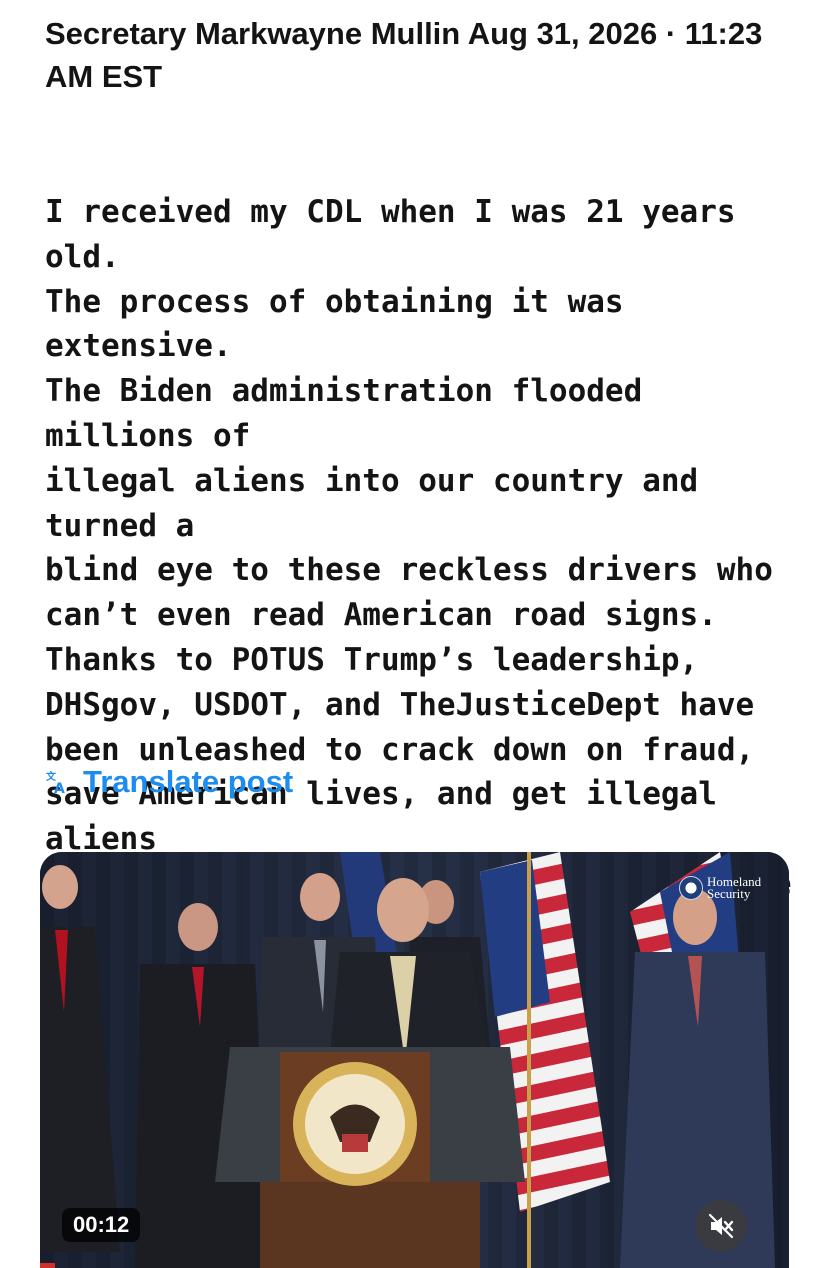  What do you see at coordinates (724, 887) in the screenshot?
I see `homeland-security-watermark: Homeland Security` at bounding box center [724, 887].